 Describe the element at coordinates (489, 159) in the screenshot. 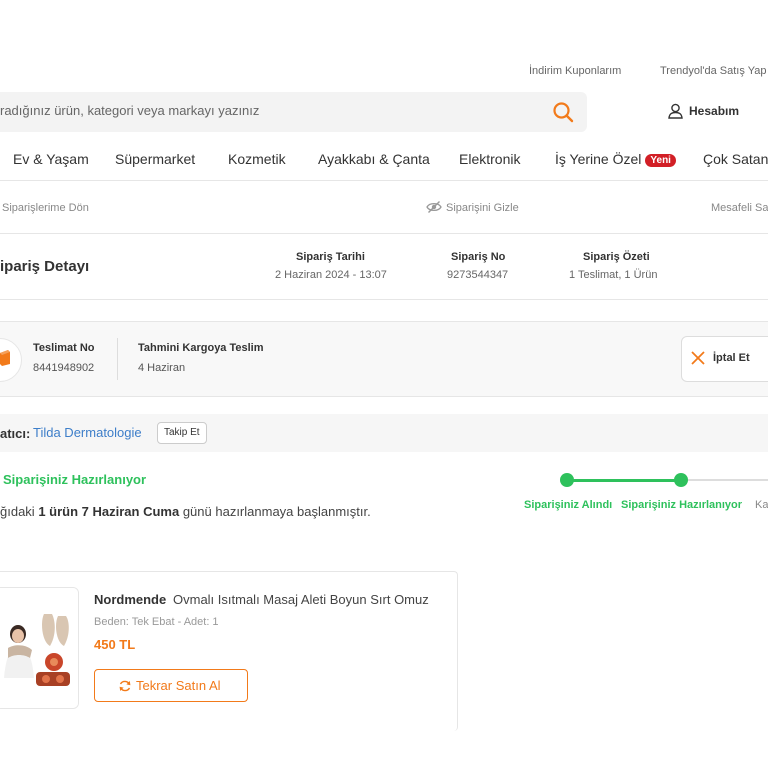

I see `nav-electronics: Elektronik` at that location.